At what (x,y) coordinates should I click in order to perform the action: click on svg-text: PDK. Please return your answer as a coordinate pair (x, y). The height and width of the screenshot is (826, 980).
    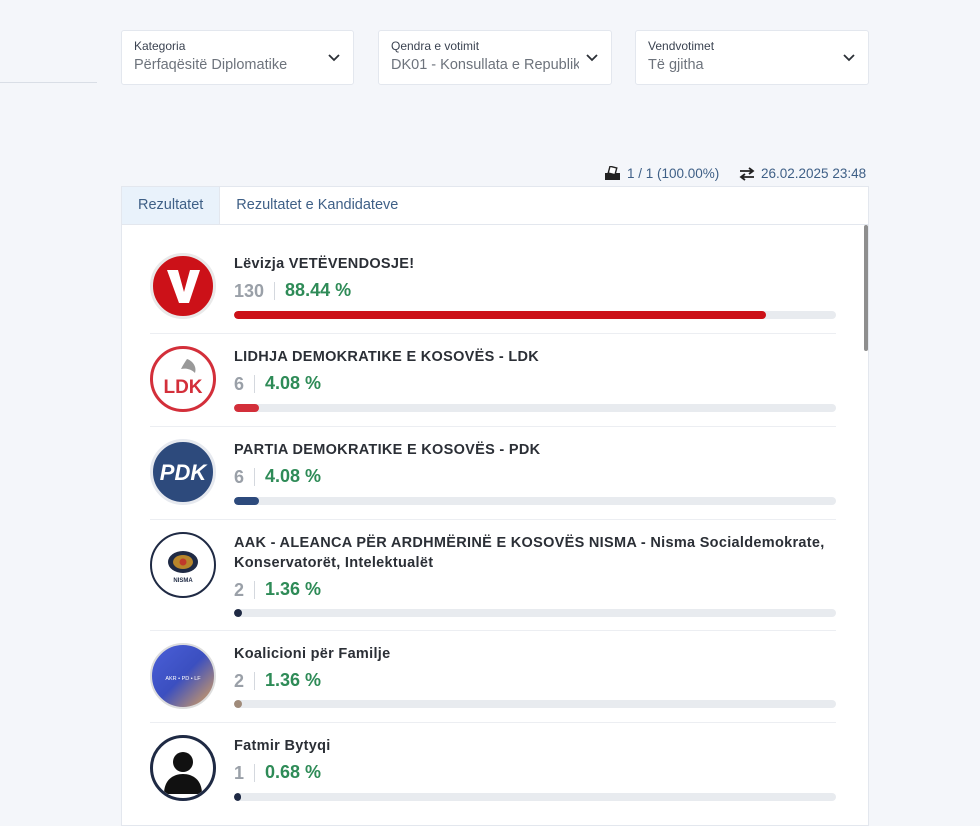
    Looking at the image, I should click on (184, 472).